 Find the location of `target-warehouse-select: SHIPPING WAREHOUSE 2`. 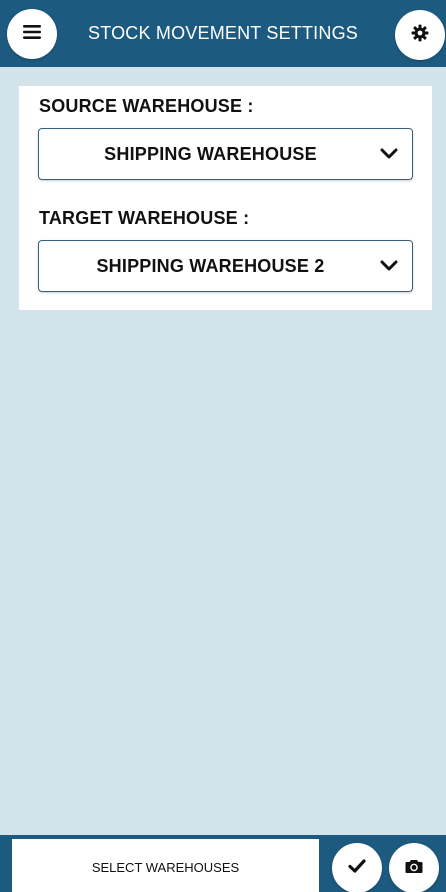

target-warehouse-select: SHIPPING WAREHOUSE 2 is located at coordinates (225, 266).